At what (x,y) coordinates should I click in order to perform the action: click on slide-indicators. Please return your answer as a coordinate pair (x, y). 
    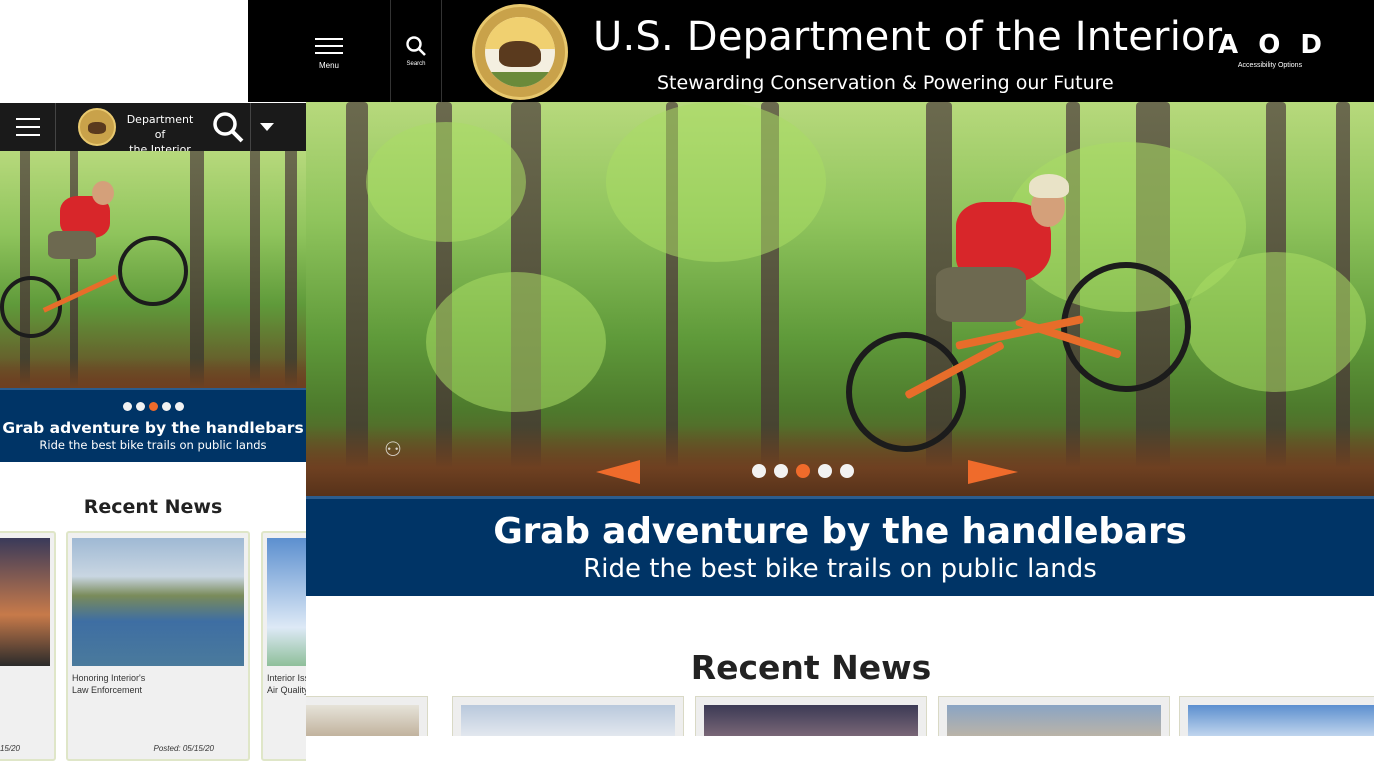
    Looking at the image, I should click on (803, 471).